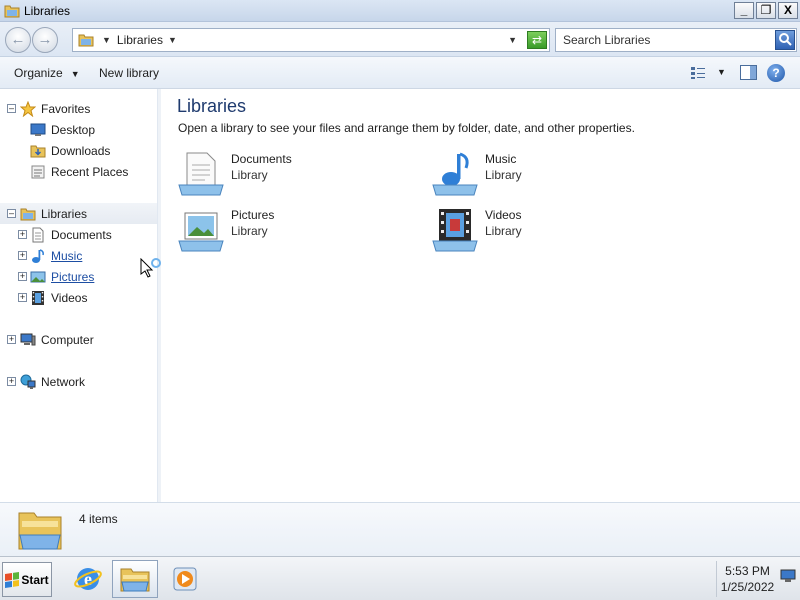 This screenshot has width=800, height=600. I want to click on forward-button: →, so click(45, 40).